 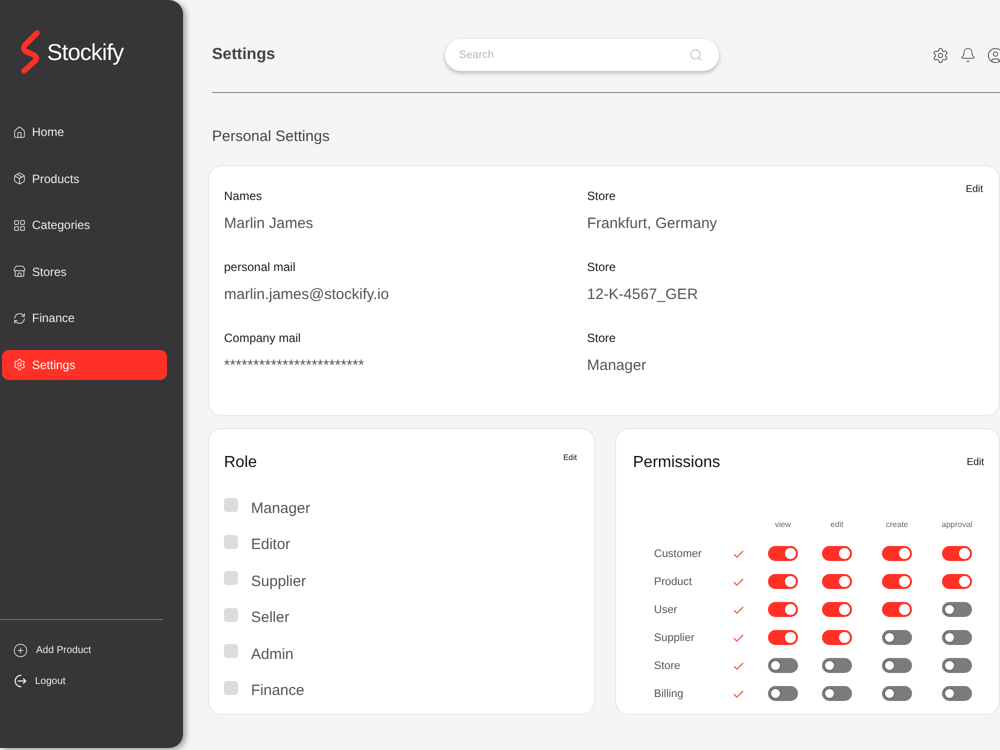 What do you see at coordinates (897, 525) in the screenshot?
I see `column-header: create` at bounding box center [897, 525].